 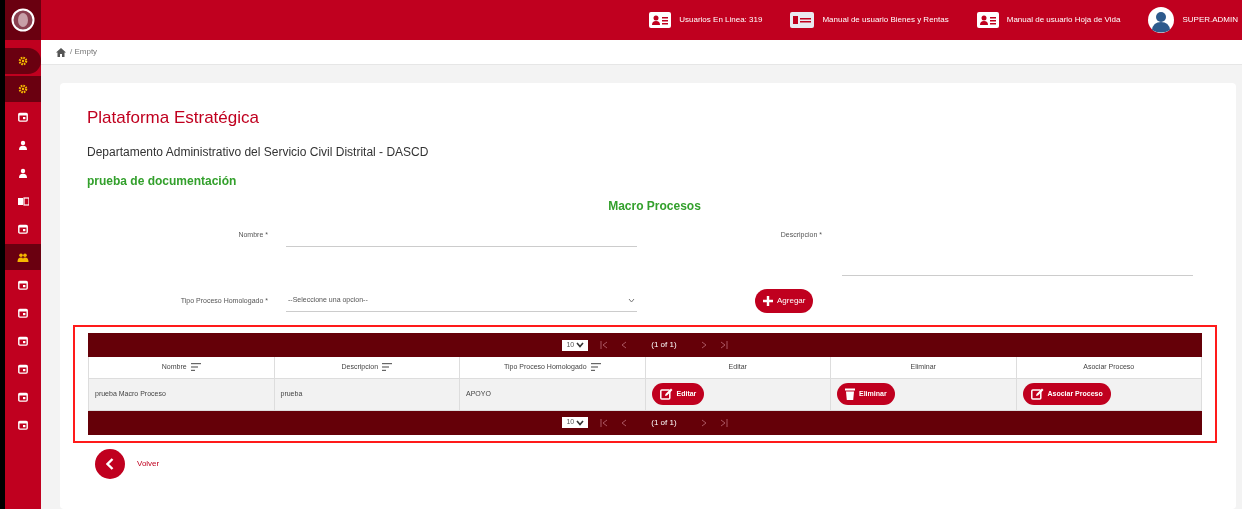 I want to click on section-title: Macro Procesos, so click(x=654, y=206).